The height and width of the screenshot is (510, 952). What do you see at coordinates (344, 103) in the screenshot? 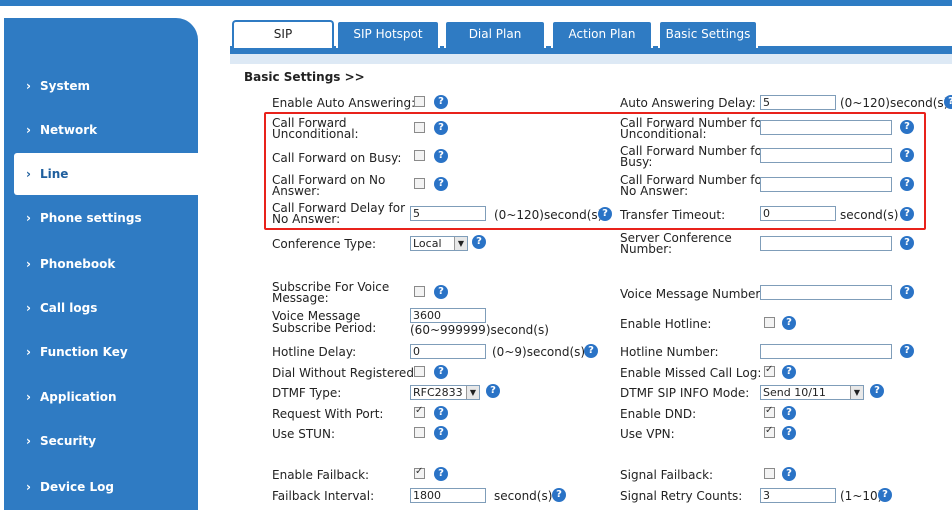
I see `enable-auto-answering-label: Enable Auto Answering:` at bounding box center [344, 103].